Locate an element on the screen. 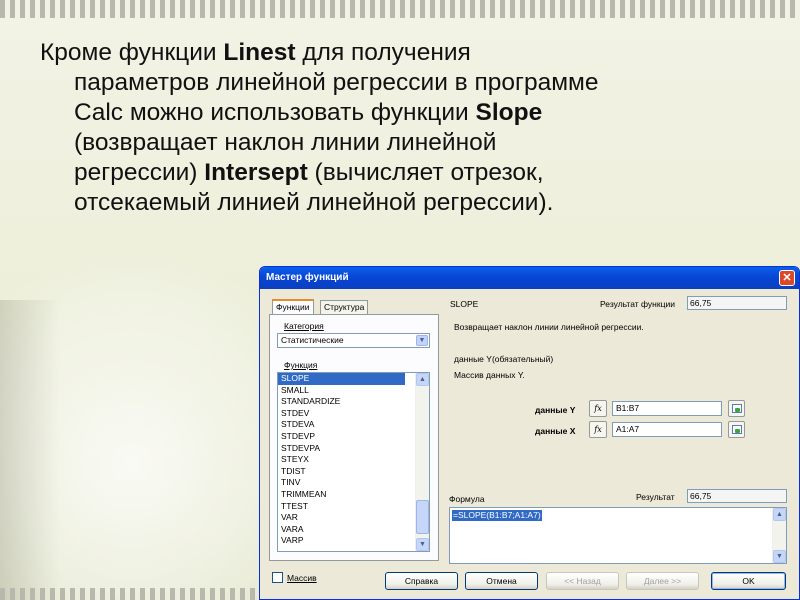 The height and width of the screenshot is (600, 800). dialog-title: Мастер функций is located at coordinates (307, 277).